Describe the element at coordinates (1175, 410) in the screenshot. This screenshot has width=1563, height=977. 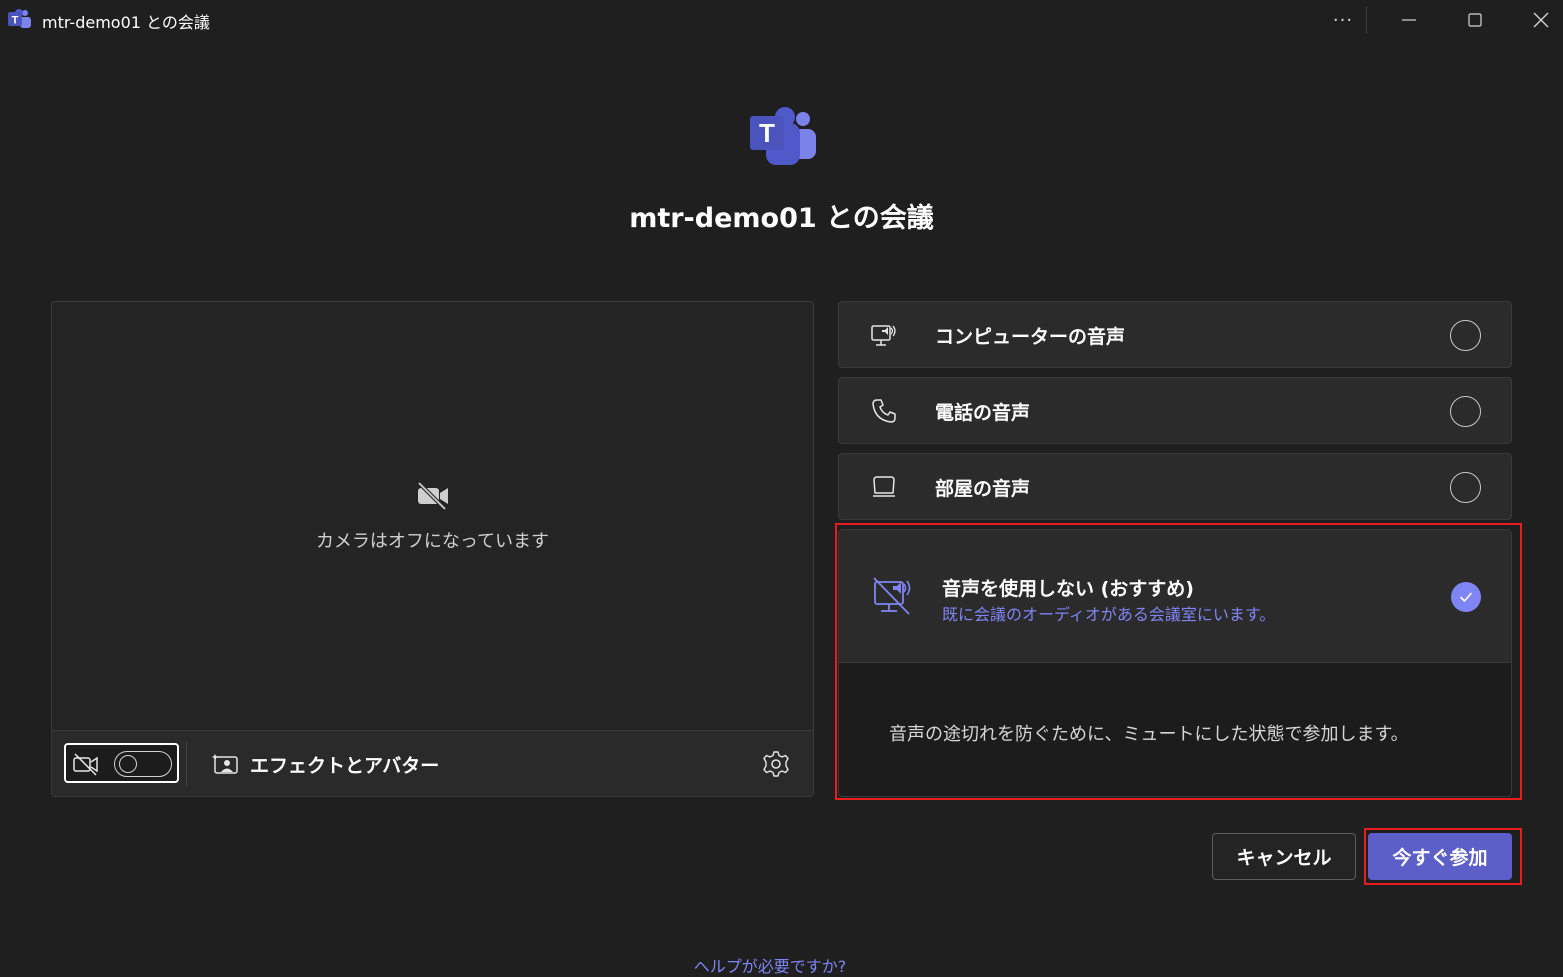
I see `audio-option-phone: 電話の音声` at that location.